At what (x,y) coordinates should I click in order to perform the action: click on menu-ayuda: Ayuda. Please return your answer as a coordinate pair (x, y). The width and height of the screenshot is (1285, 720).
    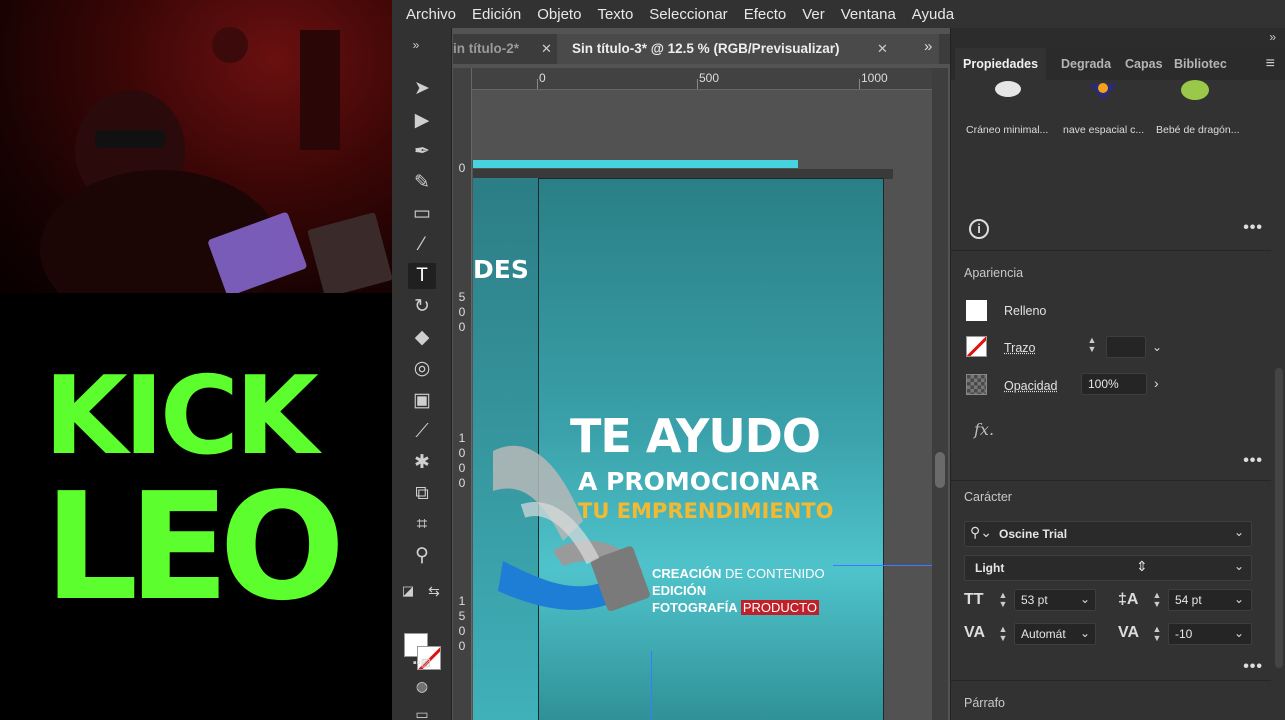
    Looking at the image, I should click on (933, 14).